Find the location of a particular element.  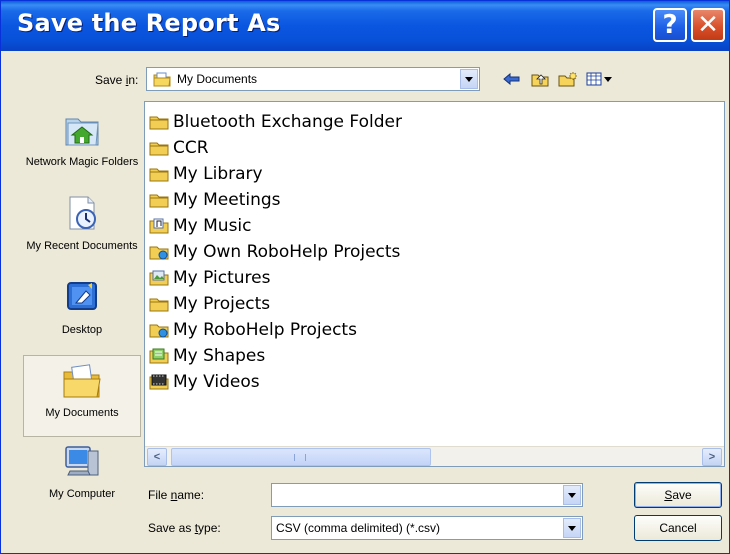

list-item: My Library is located at coordinates (206, 174).